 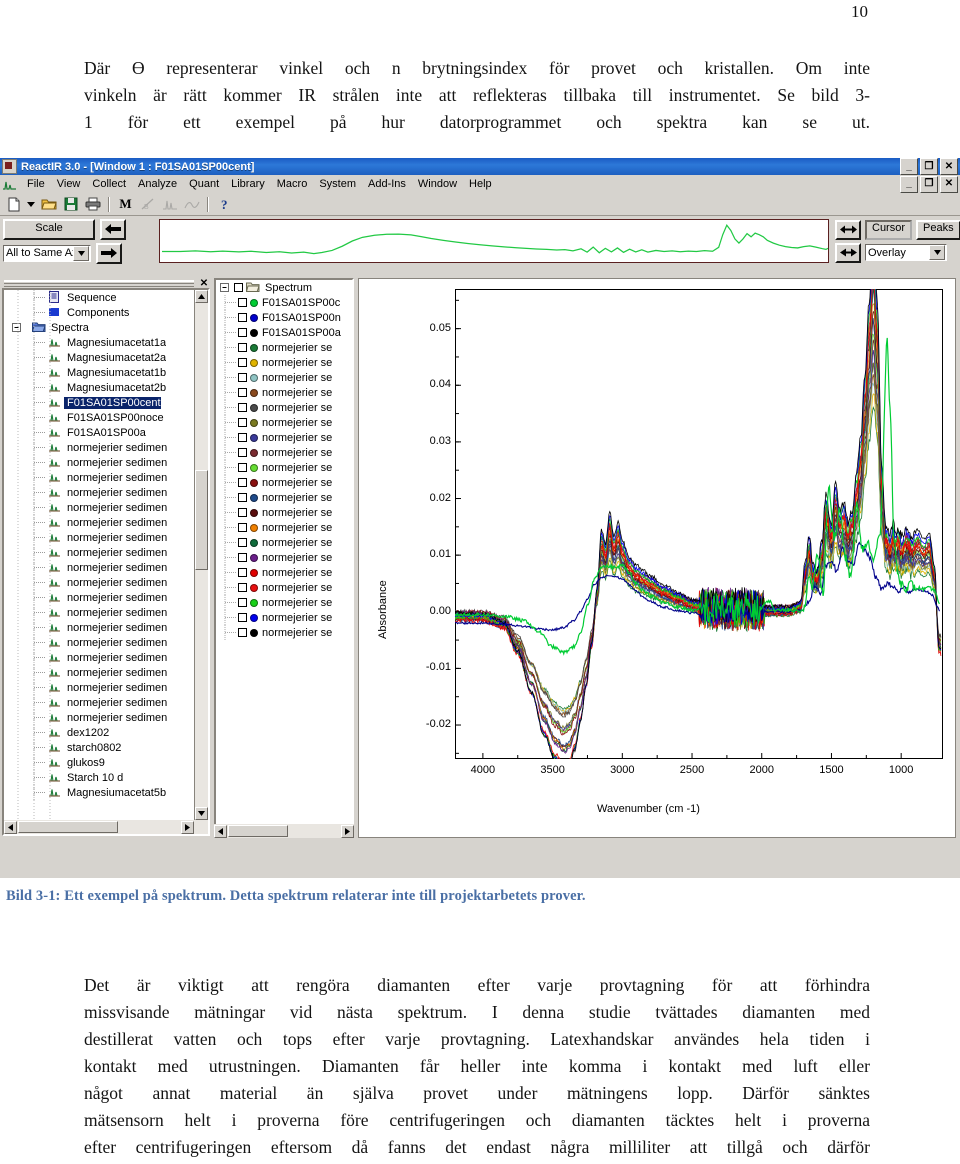 I want to click on minimize-button: _, so click(x=909, y=166).